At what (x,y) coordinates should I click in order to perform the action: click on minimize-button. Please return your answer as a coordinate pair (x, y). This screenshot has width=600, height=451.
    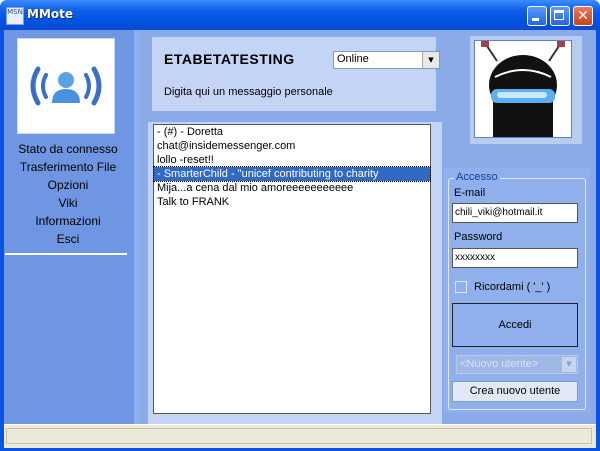
    Looking at the image, I should click on (537, 16).